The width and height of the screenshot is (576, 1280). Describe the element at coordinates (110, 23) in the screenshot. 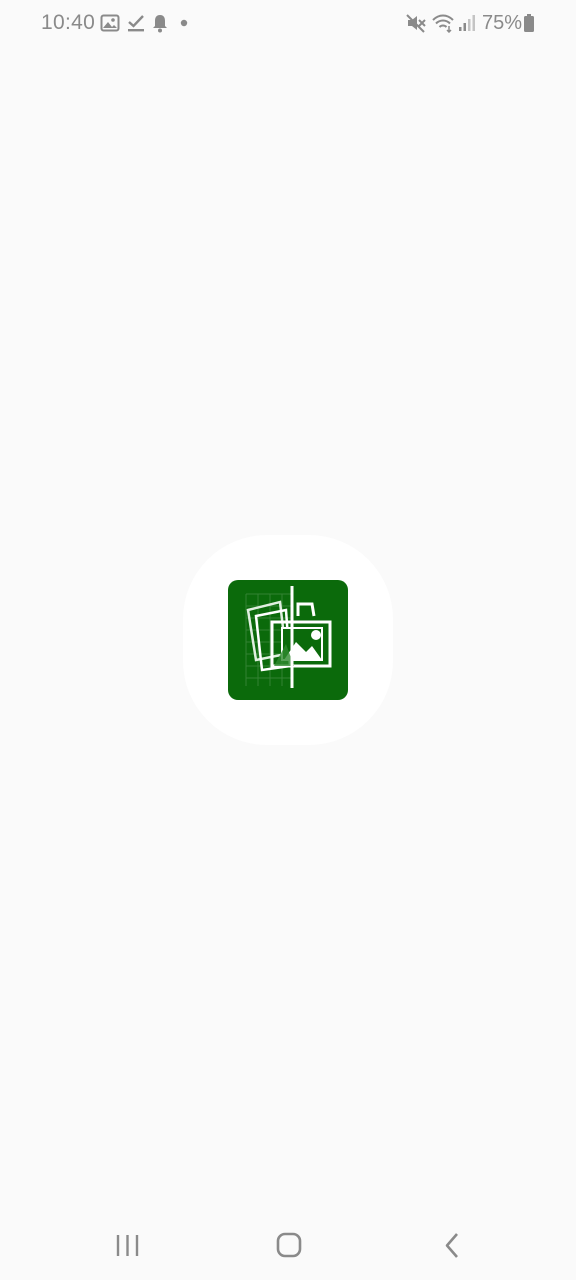

I see `gallery-icon` at that location.